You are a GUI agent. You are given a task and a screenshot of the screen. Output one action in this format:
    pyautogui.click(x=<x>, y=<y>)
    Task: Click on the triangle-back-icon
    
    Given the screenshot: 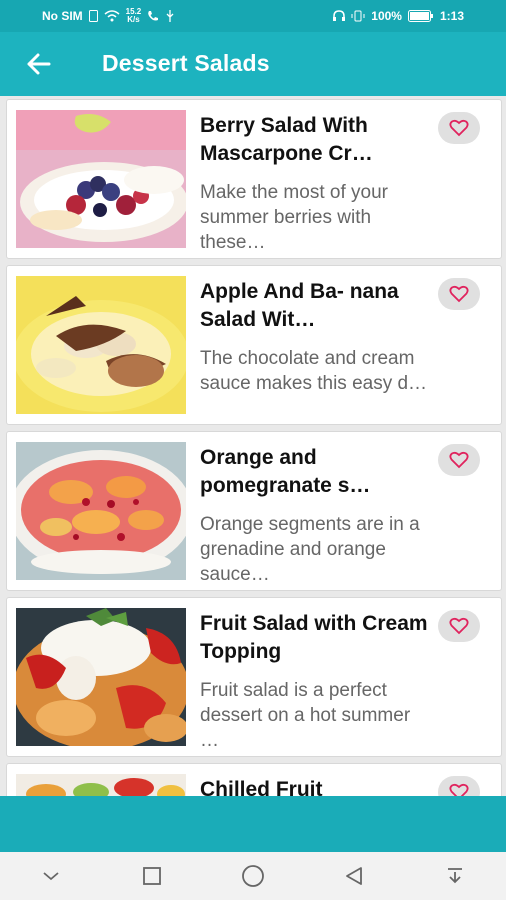 What is the action you would take?
    pyautogui.click(x=354, y=876)
    